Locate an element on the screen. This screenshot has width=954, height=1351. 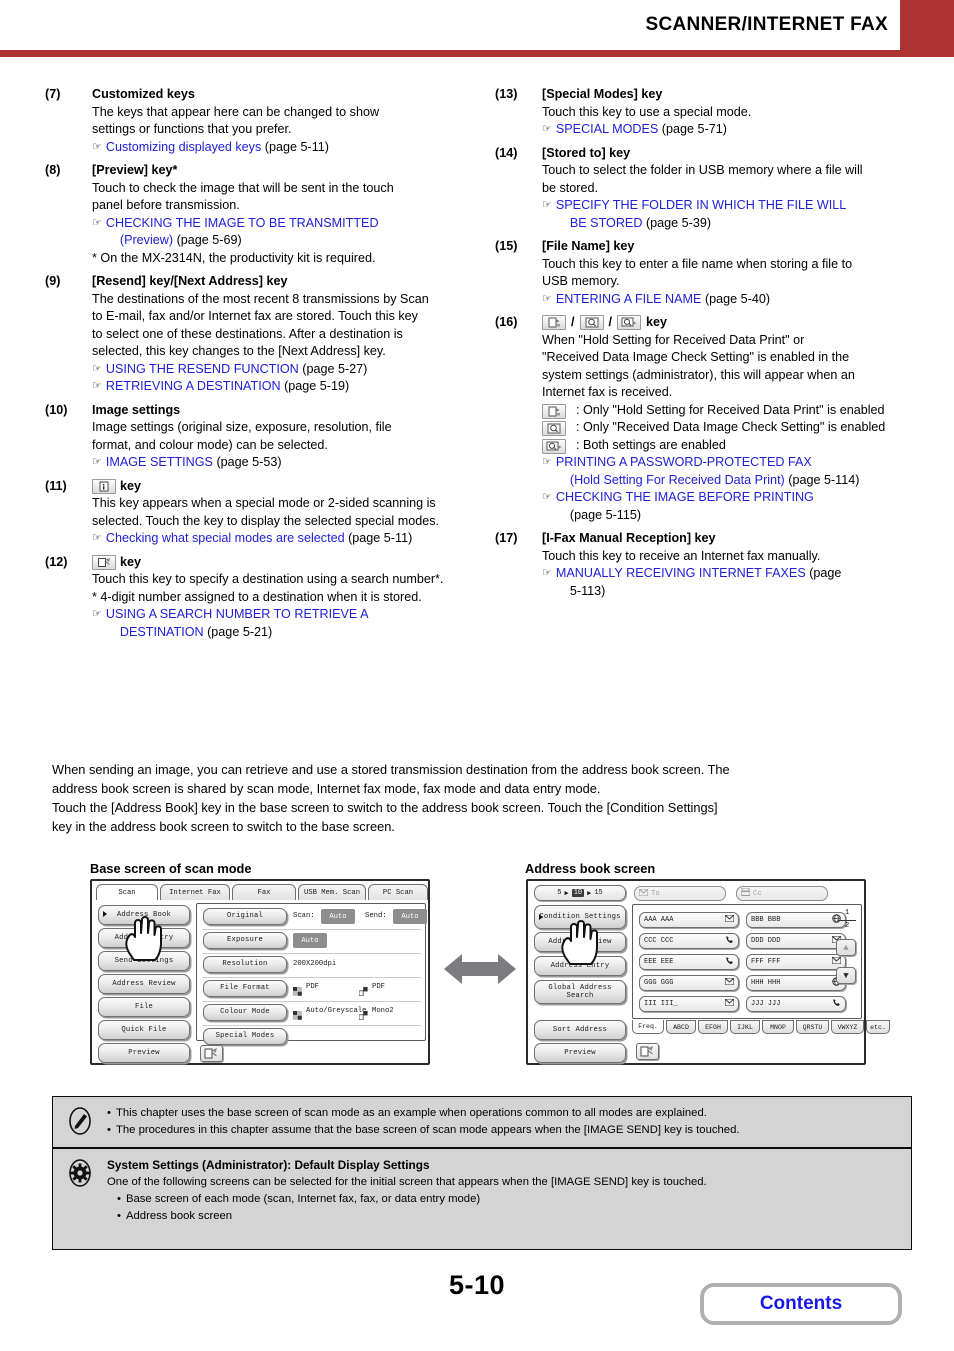
ab-btn-sort-address: Sort Address is located at coordinates (580, 1030).